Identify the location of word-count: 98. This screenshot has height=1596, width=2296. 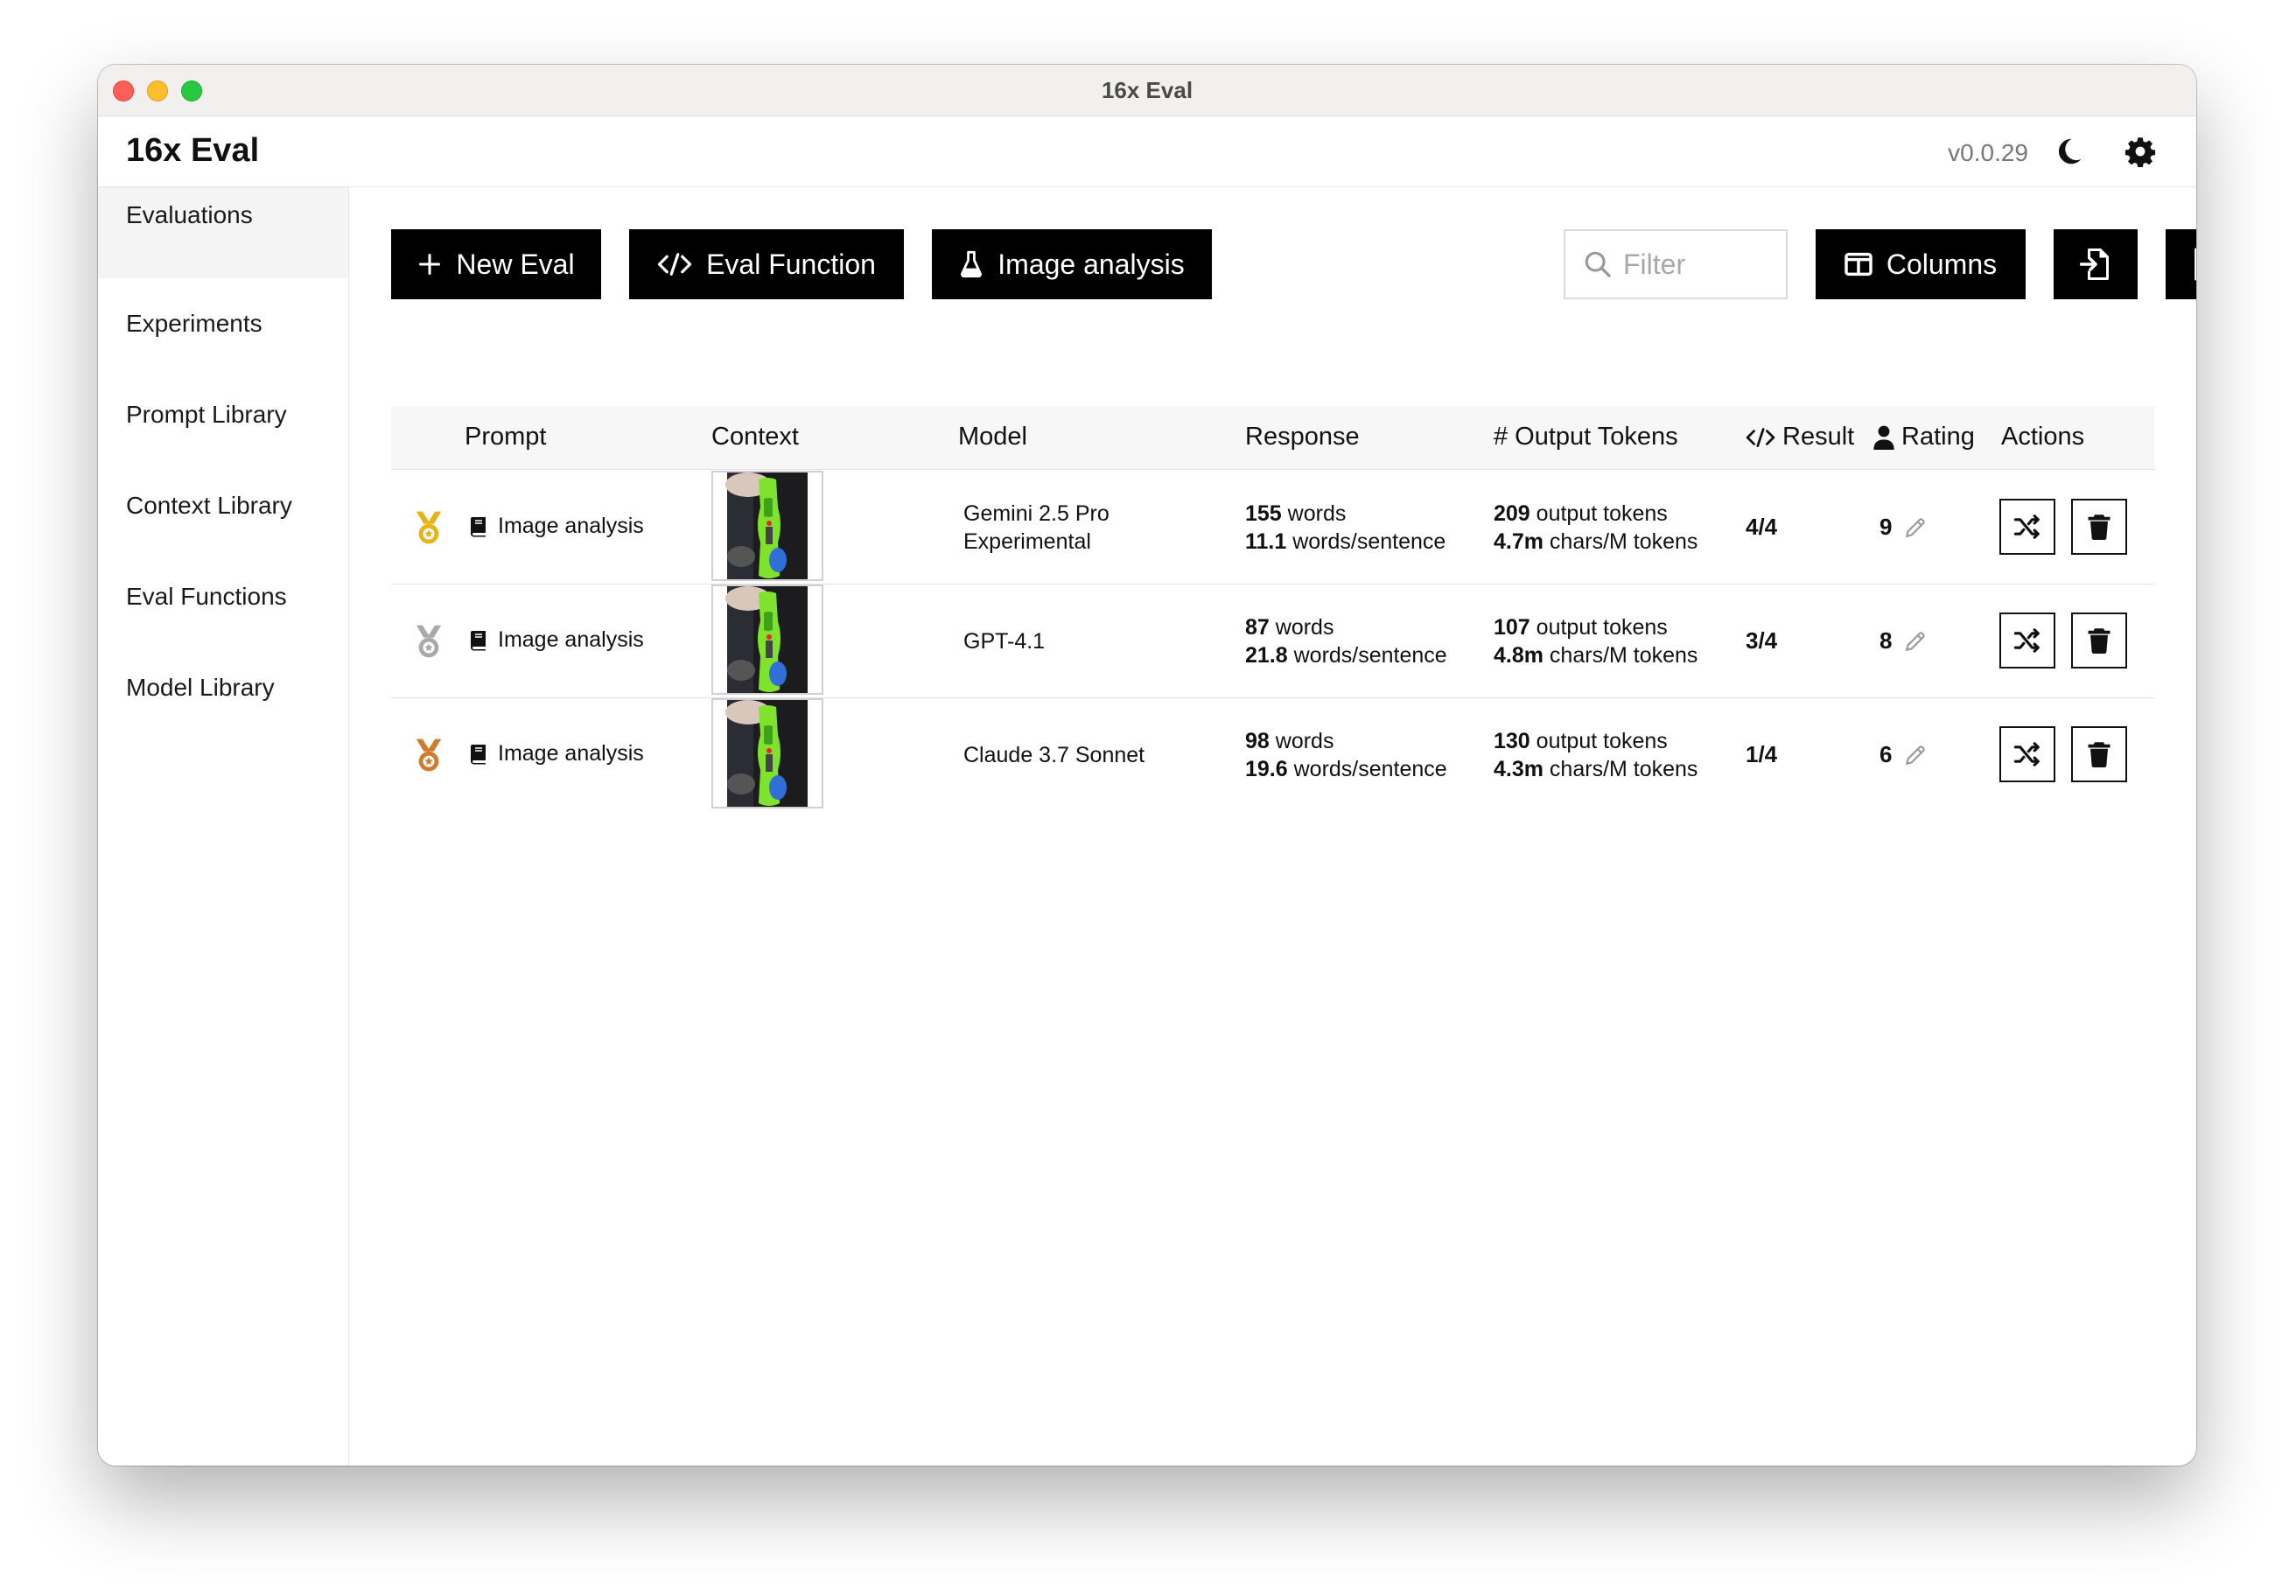
(1257, 741).